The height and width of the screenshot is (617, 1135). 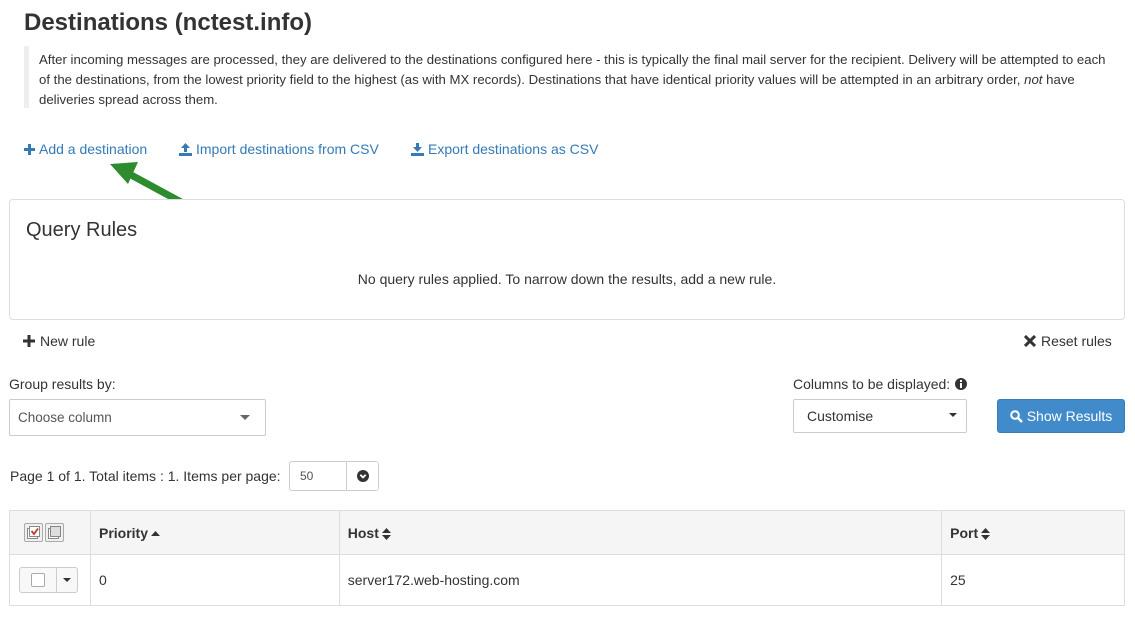 What do you see at coordinates (62, 384) in the screenshot?
I see `group-results-label: Group results by:` at bounding box center [62, 384].